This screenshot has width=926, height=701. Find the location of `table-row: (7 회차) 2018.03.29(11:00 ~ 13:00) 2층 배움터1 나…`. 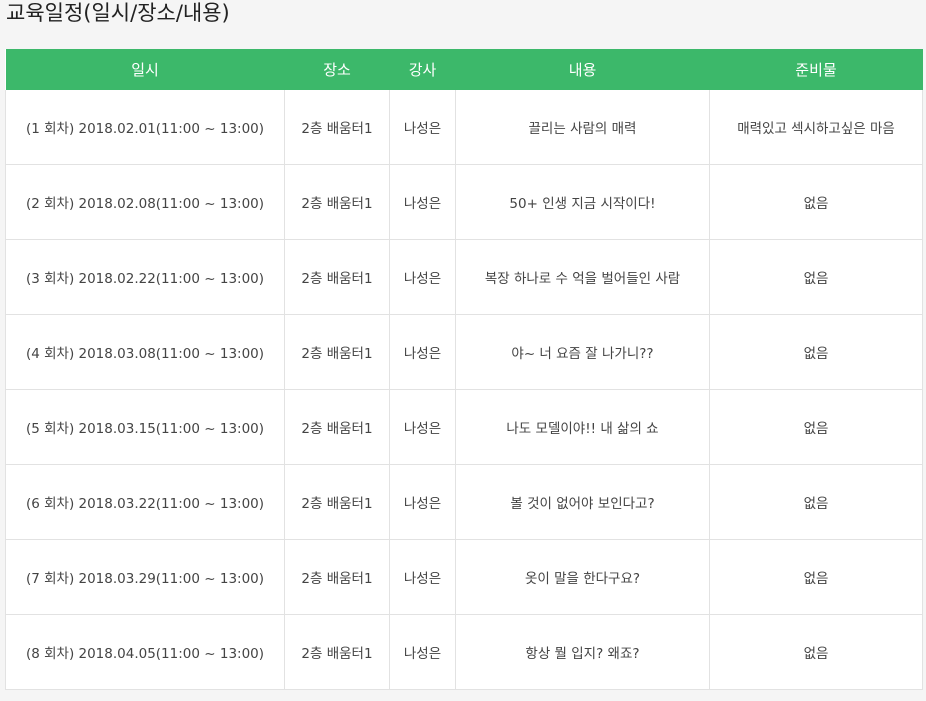

table-row: (7 회차) 2018.03.29(11:00 ~ 13:00) 2층 배움터1 나… is located at coordinates (464, 577).